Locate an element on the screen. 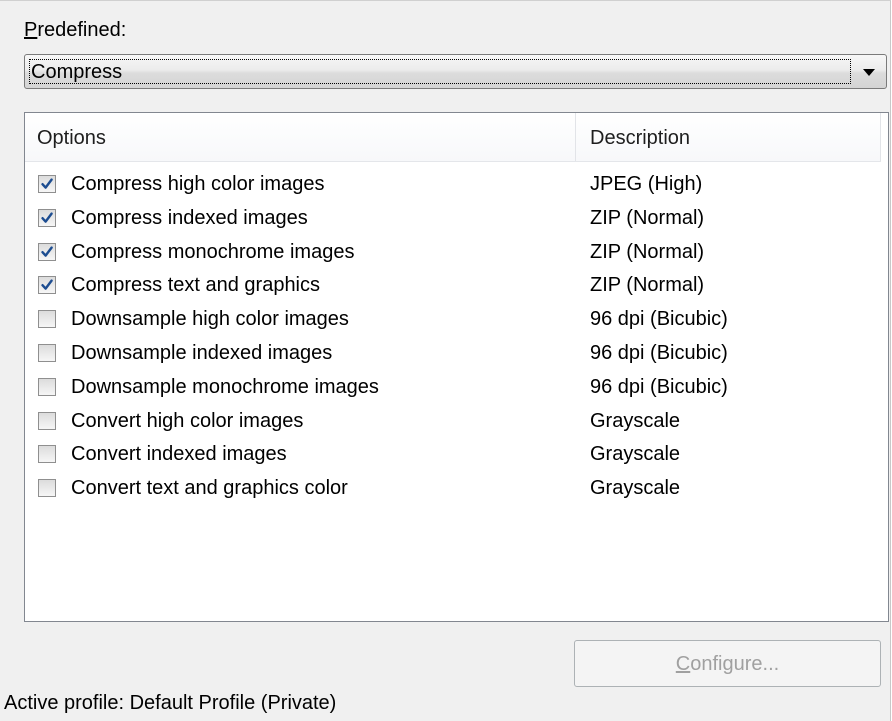 This screenshot has height=721, width=892. column-header-options-label: Options is located at coordinates (71, 138).